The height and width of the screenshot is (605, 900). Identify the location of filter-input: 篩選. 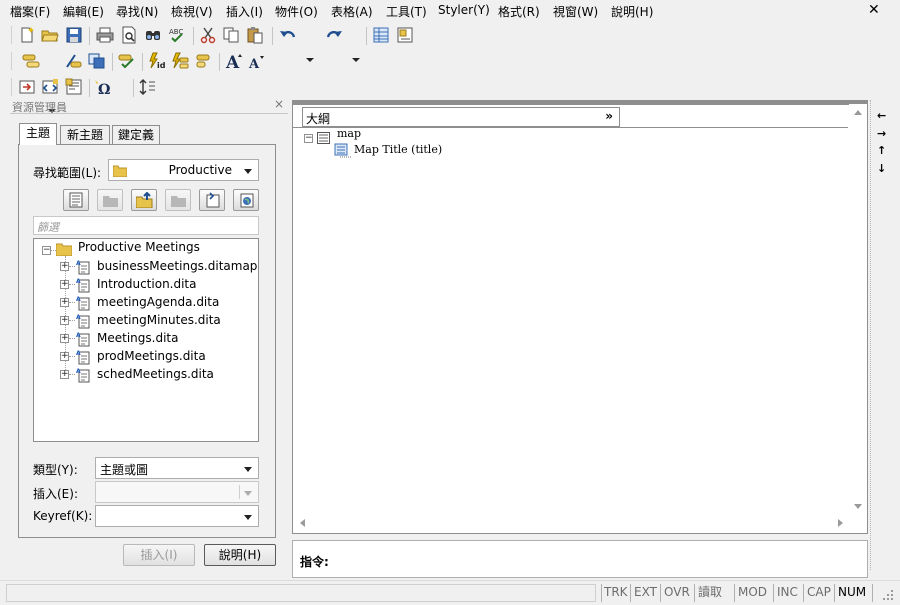
(146, 225).